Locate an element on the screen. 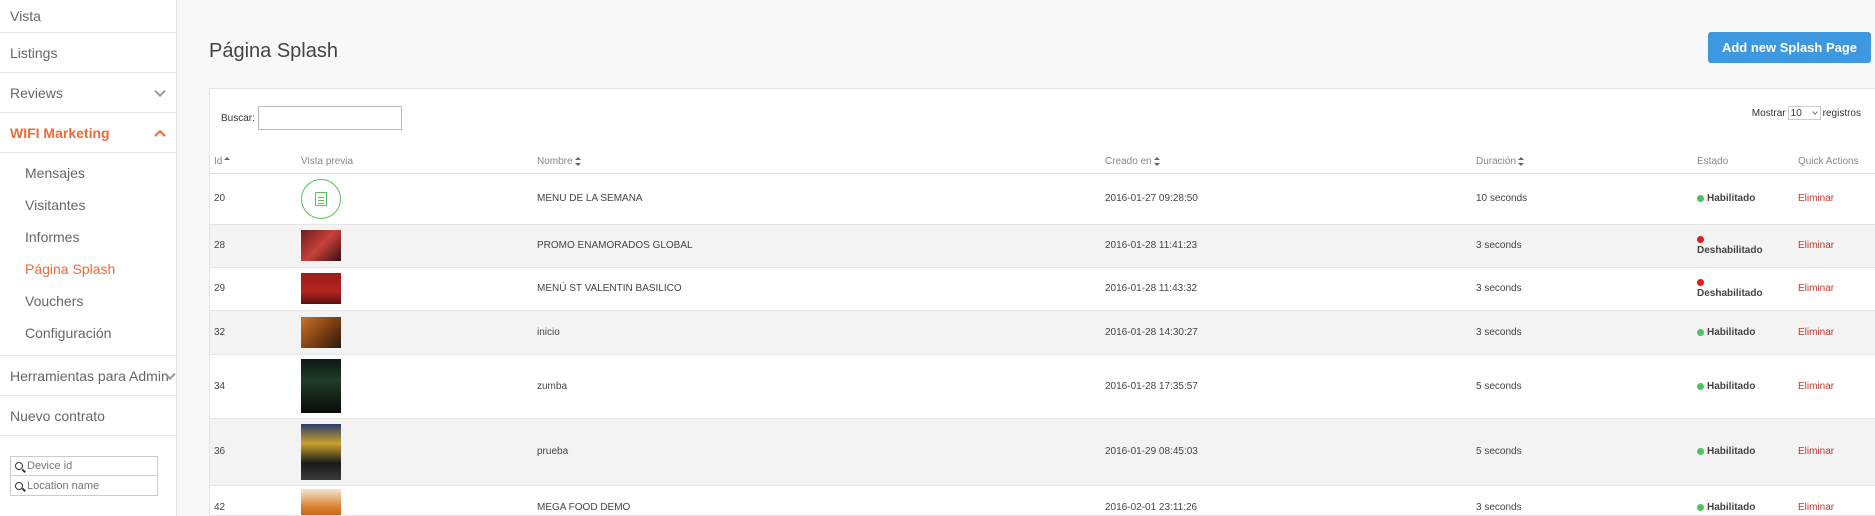  cell-name: zumba is located at coordinates (817, 386).